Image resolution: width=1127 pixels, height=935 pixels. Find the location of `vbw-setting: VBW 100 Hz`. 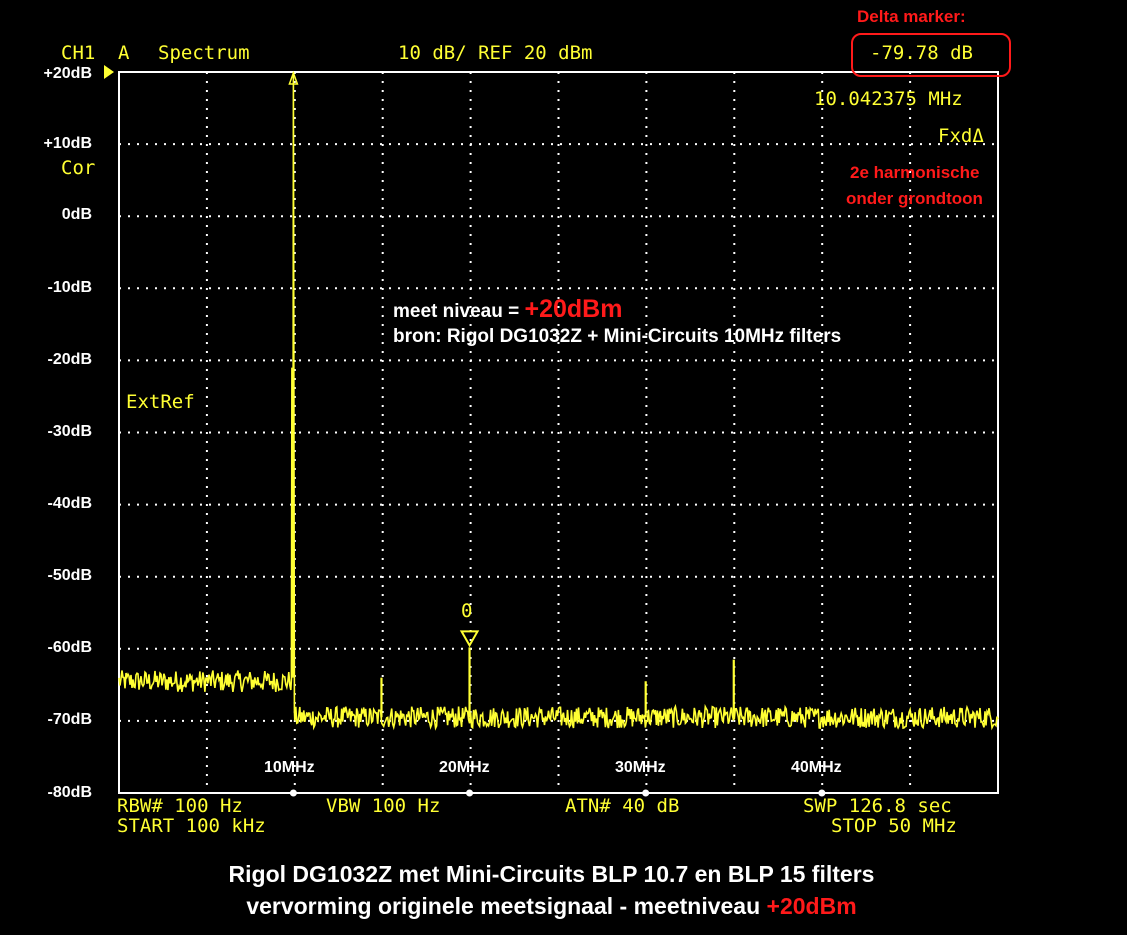

vbw-setting: VBW 100 Hz is located at coordinates (383, 806).